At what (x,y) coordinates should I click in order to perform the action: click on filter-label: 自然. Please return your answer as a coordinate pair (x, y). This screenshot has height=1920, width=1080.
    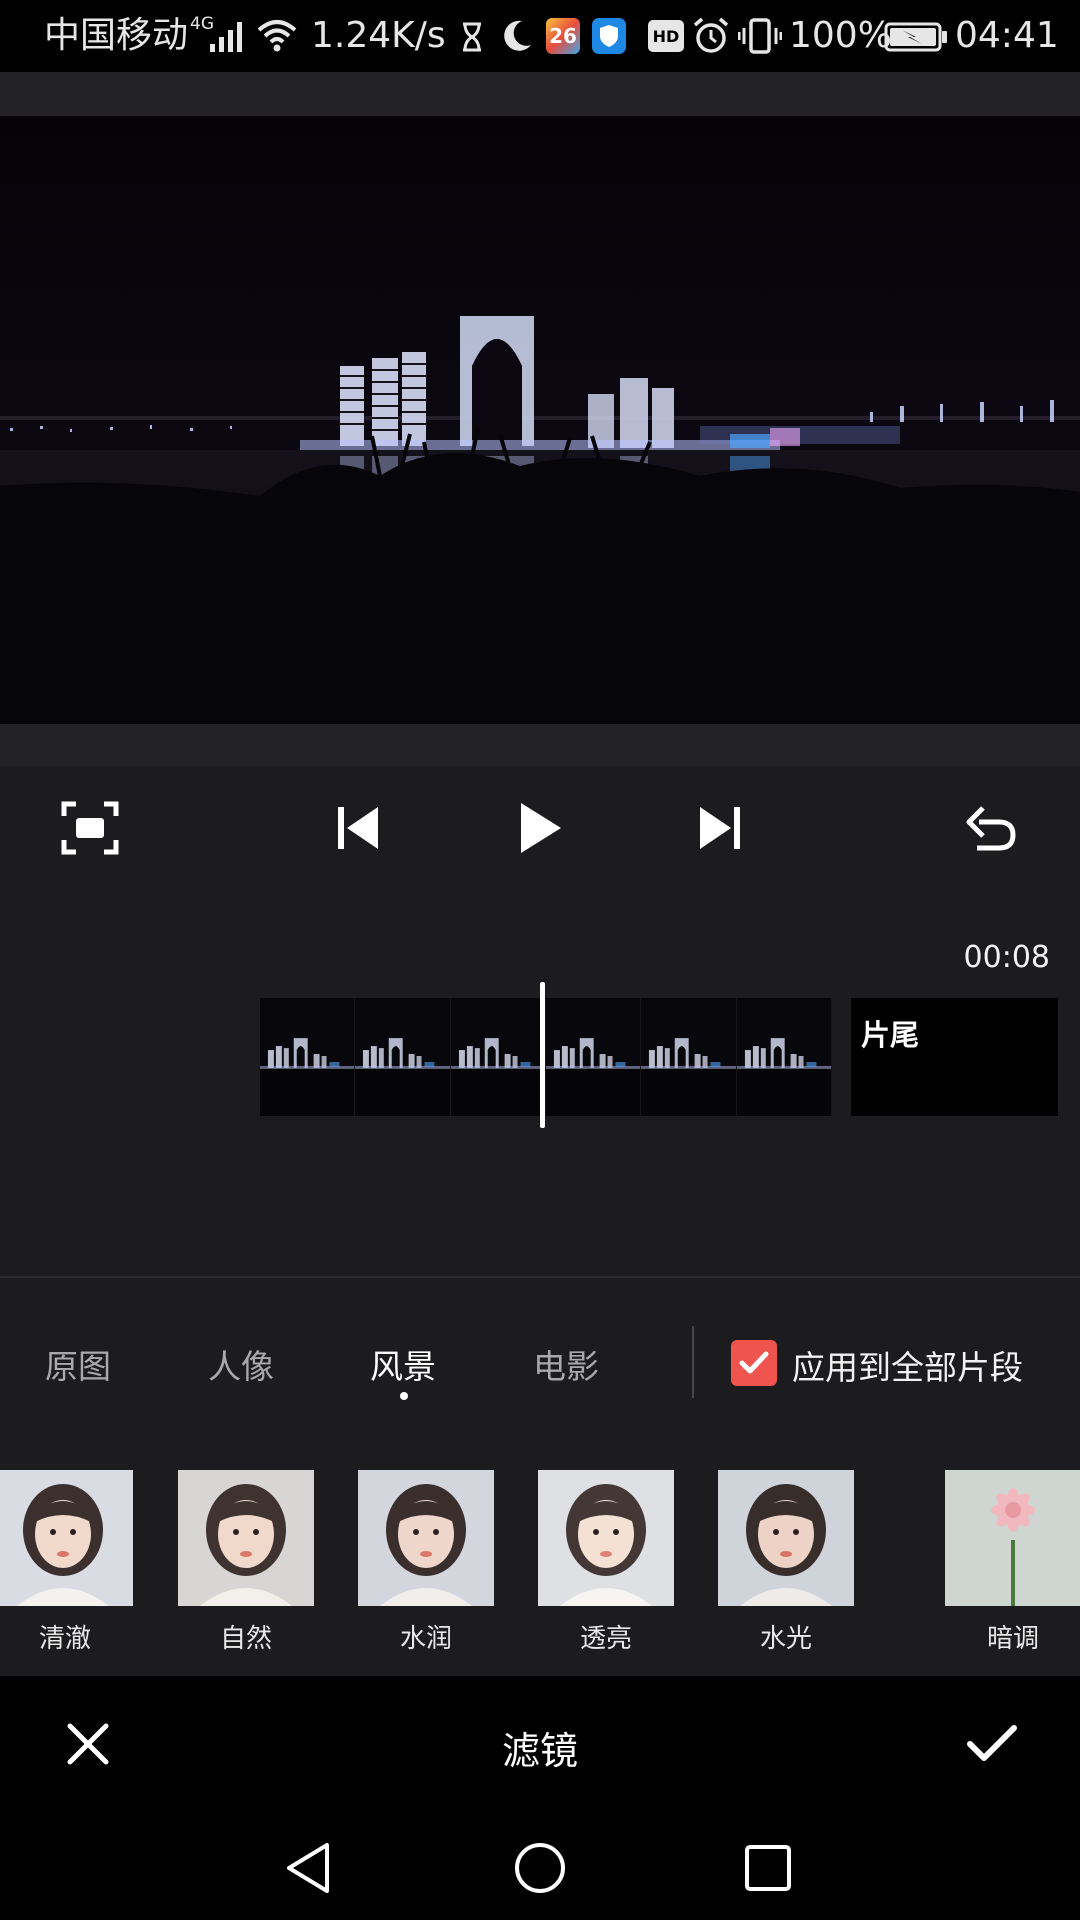
    Looking at the image, I should click on (245, 1639).